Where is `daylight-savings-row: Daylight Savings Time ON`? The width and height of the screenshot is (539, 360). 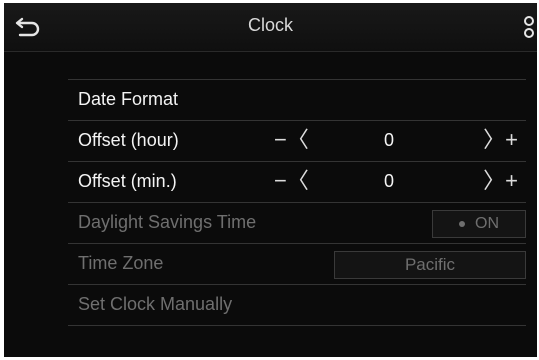 daylight-savings-row: Daylight Savings Time ON is located at coordinates (297, 222).